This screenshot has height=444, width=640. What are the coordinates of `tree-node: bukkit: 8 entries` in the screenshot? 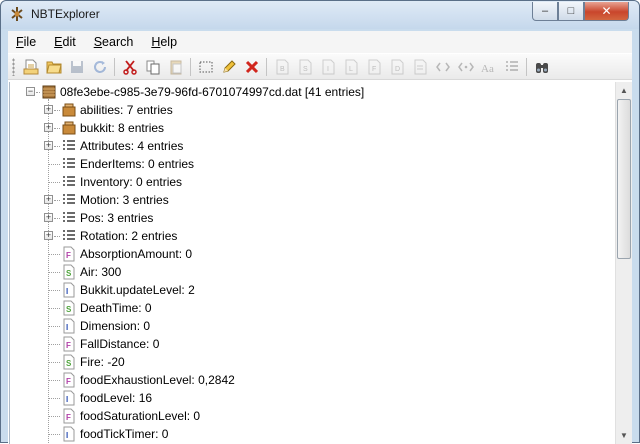 It's located at (112, 128).